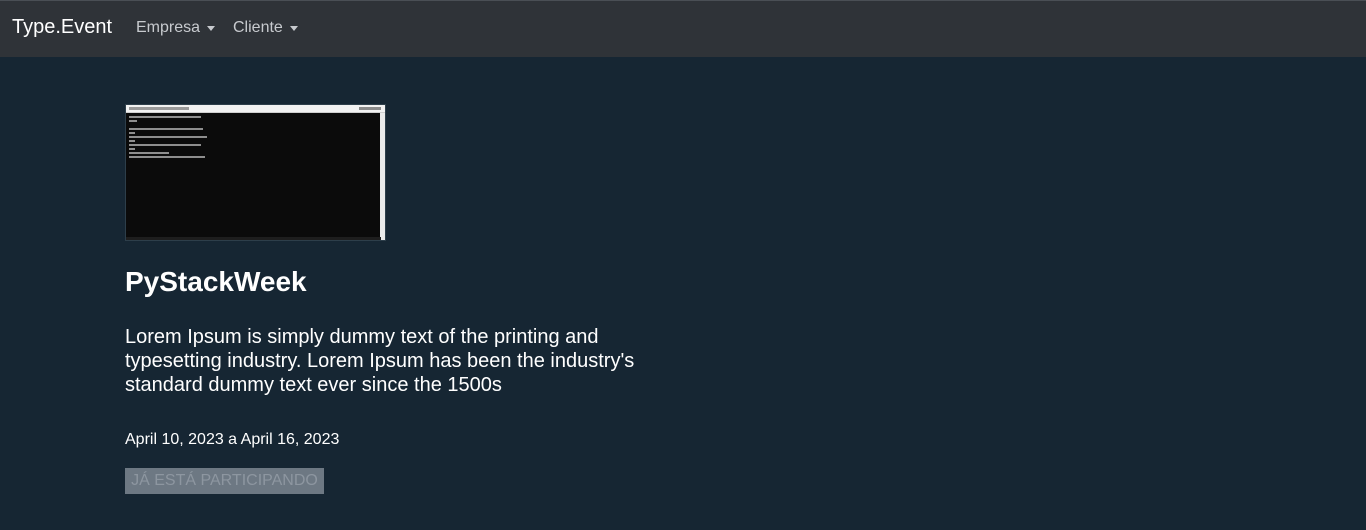  Describe the element at coordinates (370, 108) in the screenshot. I see `thumbnail-window-controls` at that location.